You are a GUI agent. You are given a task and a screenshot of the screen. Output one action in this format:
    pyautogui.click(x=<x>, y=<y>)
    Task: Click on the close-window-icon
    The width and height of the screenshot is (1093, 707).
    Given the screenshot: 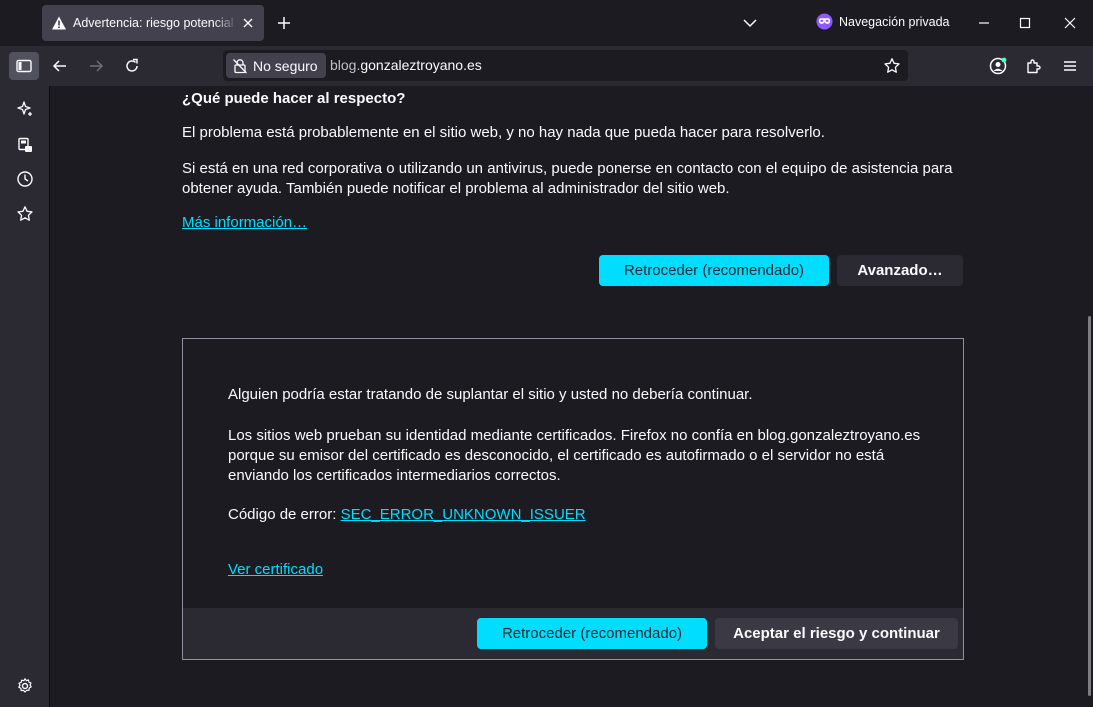 What is the action you would take?
    pyautogui.click(x=1070, y=23)
    